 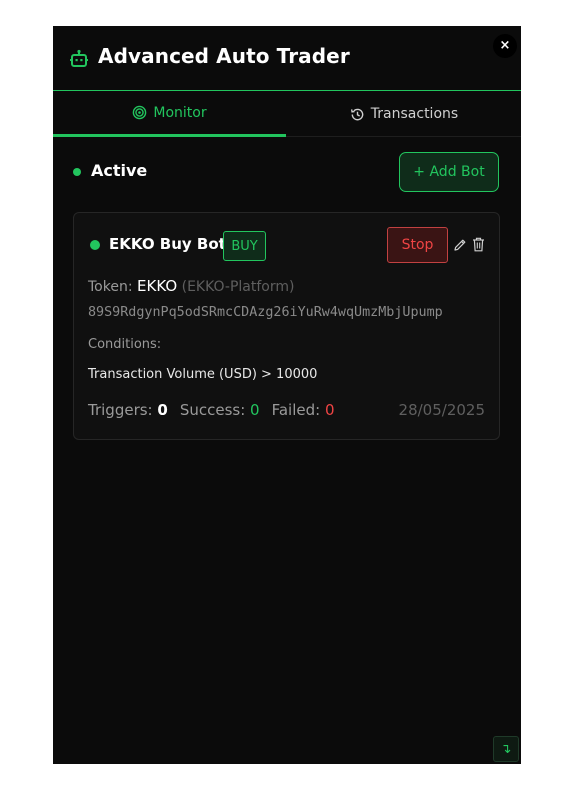 I want to click on tab-monitor: Monitor, so click(x=169, y=114).